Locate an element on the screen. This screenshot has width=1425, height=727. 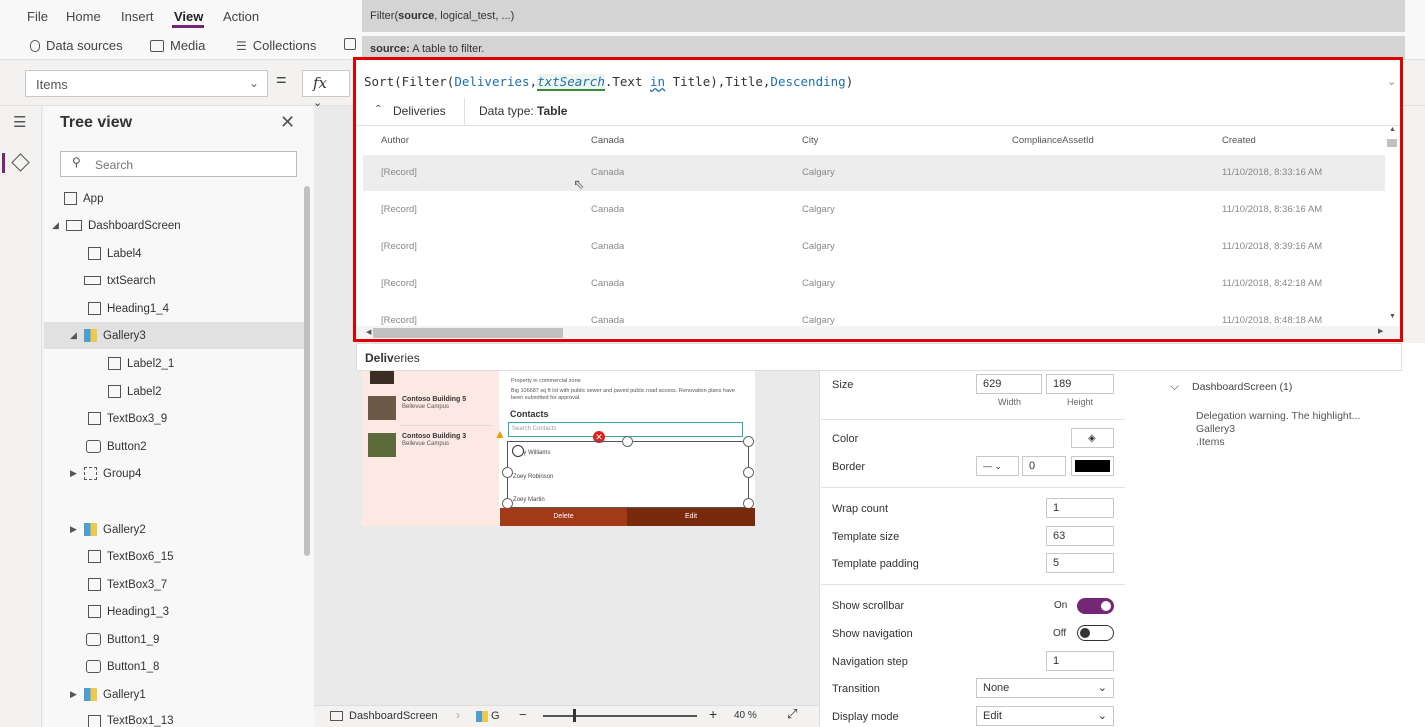
edit-pencil-icon is located at coordinates (518, 451).